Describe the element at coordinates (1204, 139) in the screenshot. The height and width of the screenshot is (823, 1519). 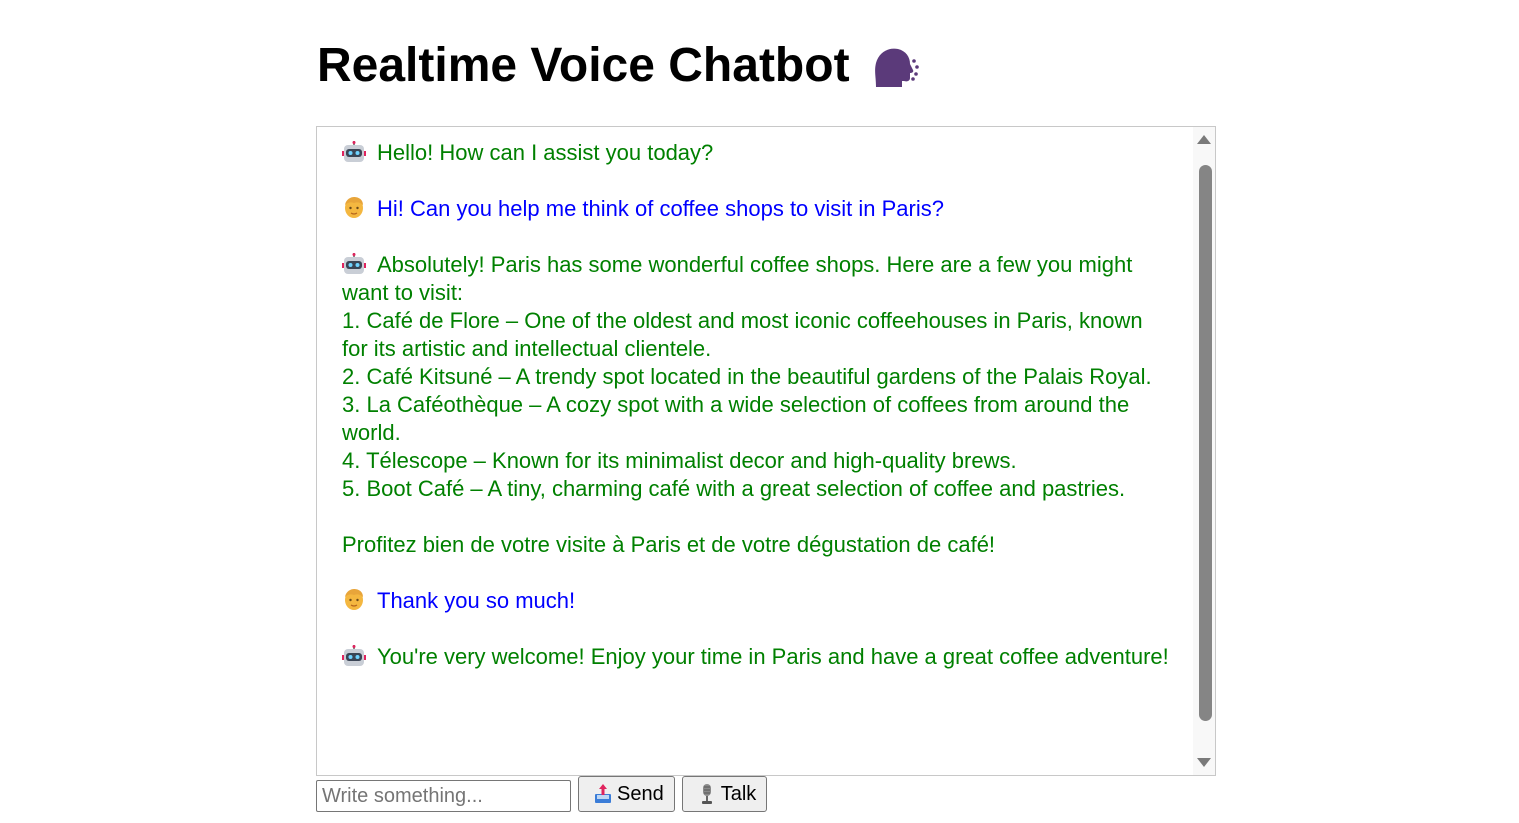
I see `scroll-up-arrow-icon` at that location.